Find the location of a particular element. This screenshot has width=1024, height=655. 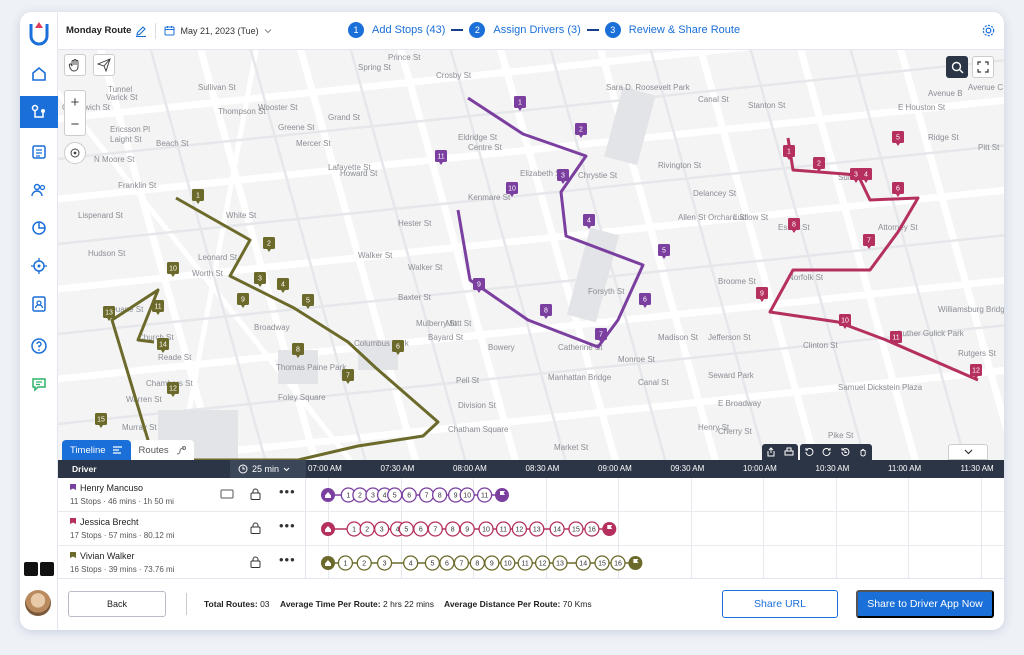

vehicle-icon is located at coordinates (227, 494).